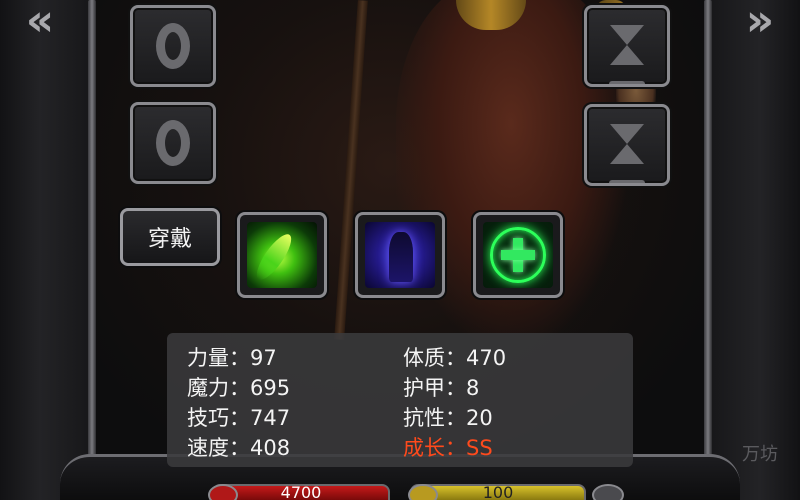 This screenshot has height=500, width=800. I want to click on stat-resistance: 抗性：20, so click(448, 418).